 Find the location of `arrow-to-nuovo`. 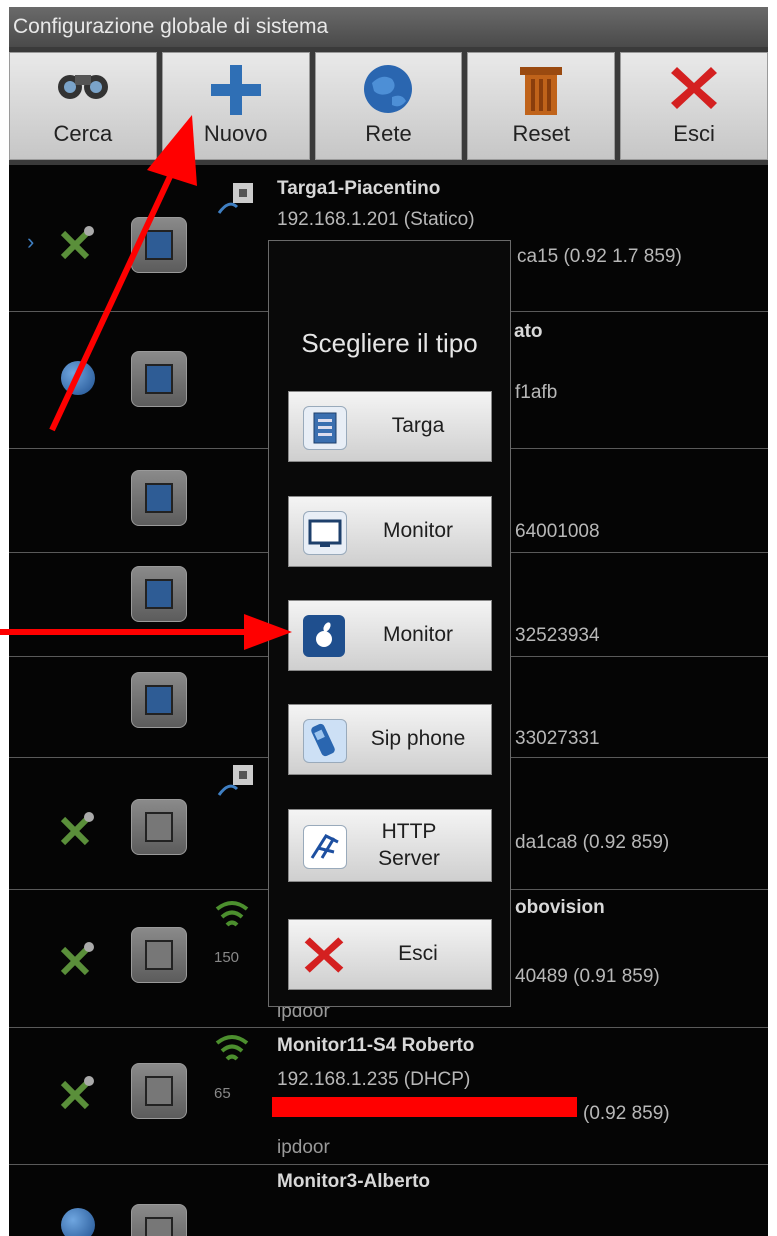

arrow-to-nuovo is located at coordinates (116, 292).